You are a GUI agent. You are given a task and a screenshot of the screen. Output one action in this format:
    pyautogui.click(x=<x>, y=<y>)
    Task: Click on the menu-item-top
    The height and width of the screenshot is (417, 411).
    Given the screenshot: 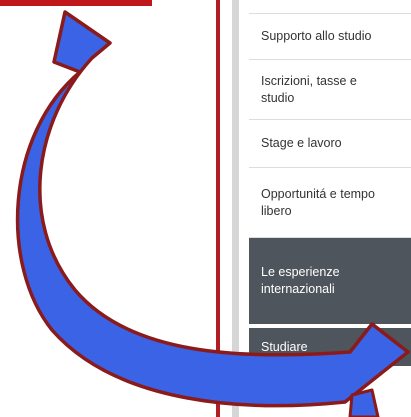 What is the action you would take?
    pyautogui.click(x=330, y=7)
    